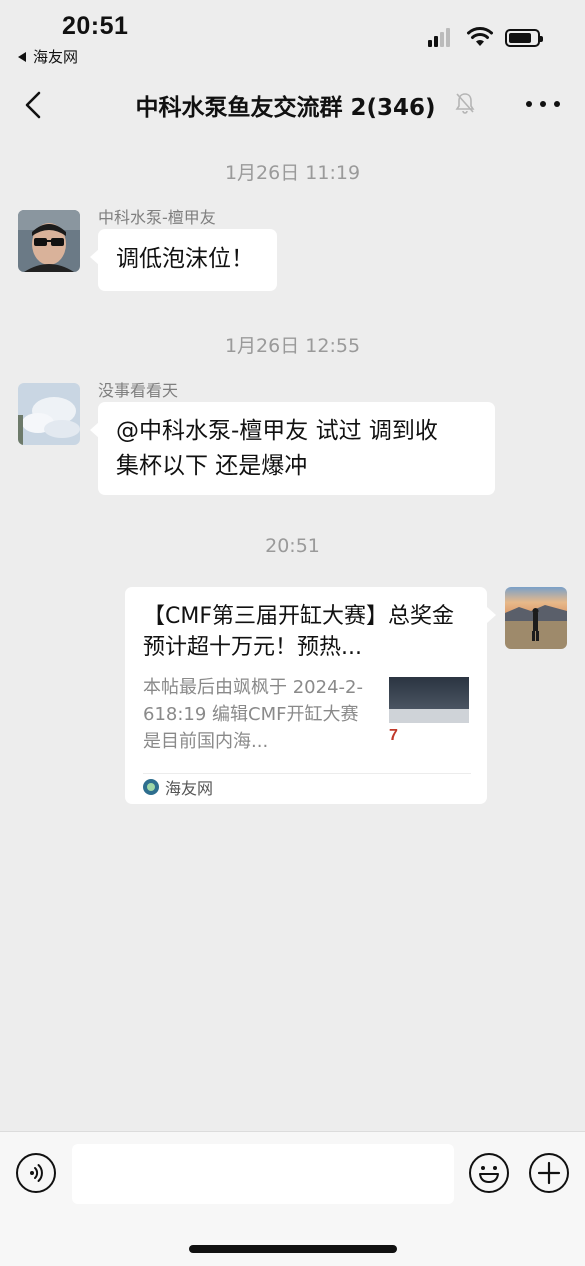 The height and width of the screenshot is (1266, 585). I want to click on message-bubble: @中科水泵-檀甲友 试过 调到收 集杯以下 还是爆冲, so click(292, 448).